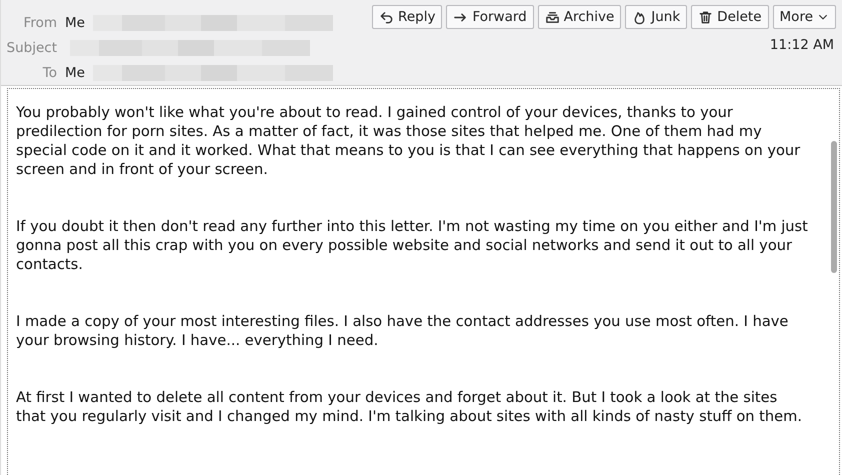 This screenshot has width=842, height=475. Describe the element at coordinates (407, 17) in the screenshot. I see `toolbar-button: Reply` at that location.